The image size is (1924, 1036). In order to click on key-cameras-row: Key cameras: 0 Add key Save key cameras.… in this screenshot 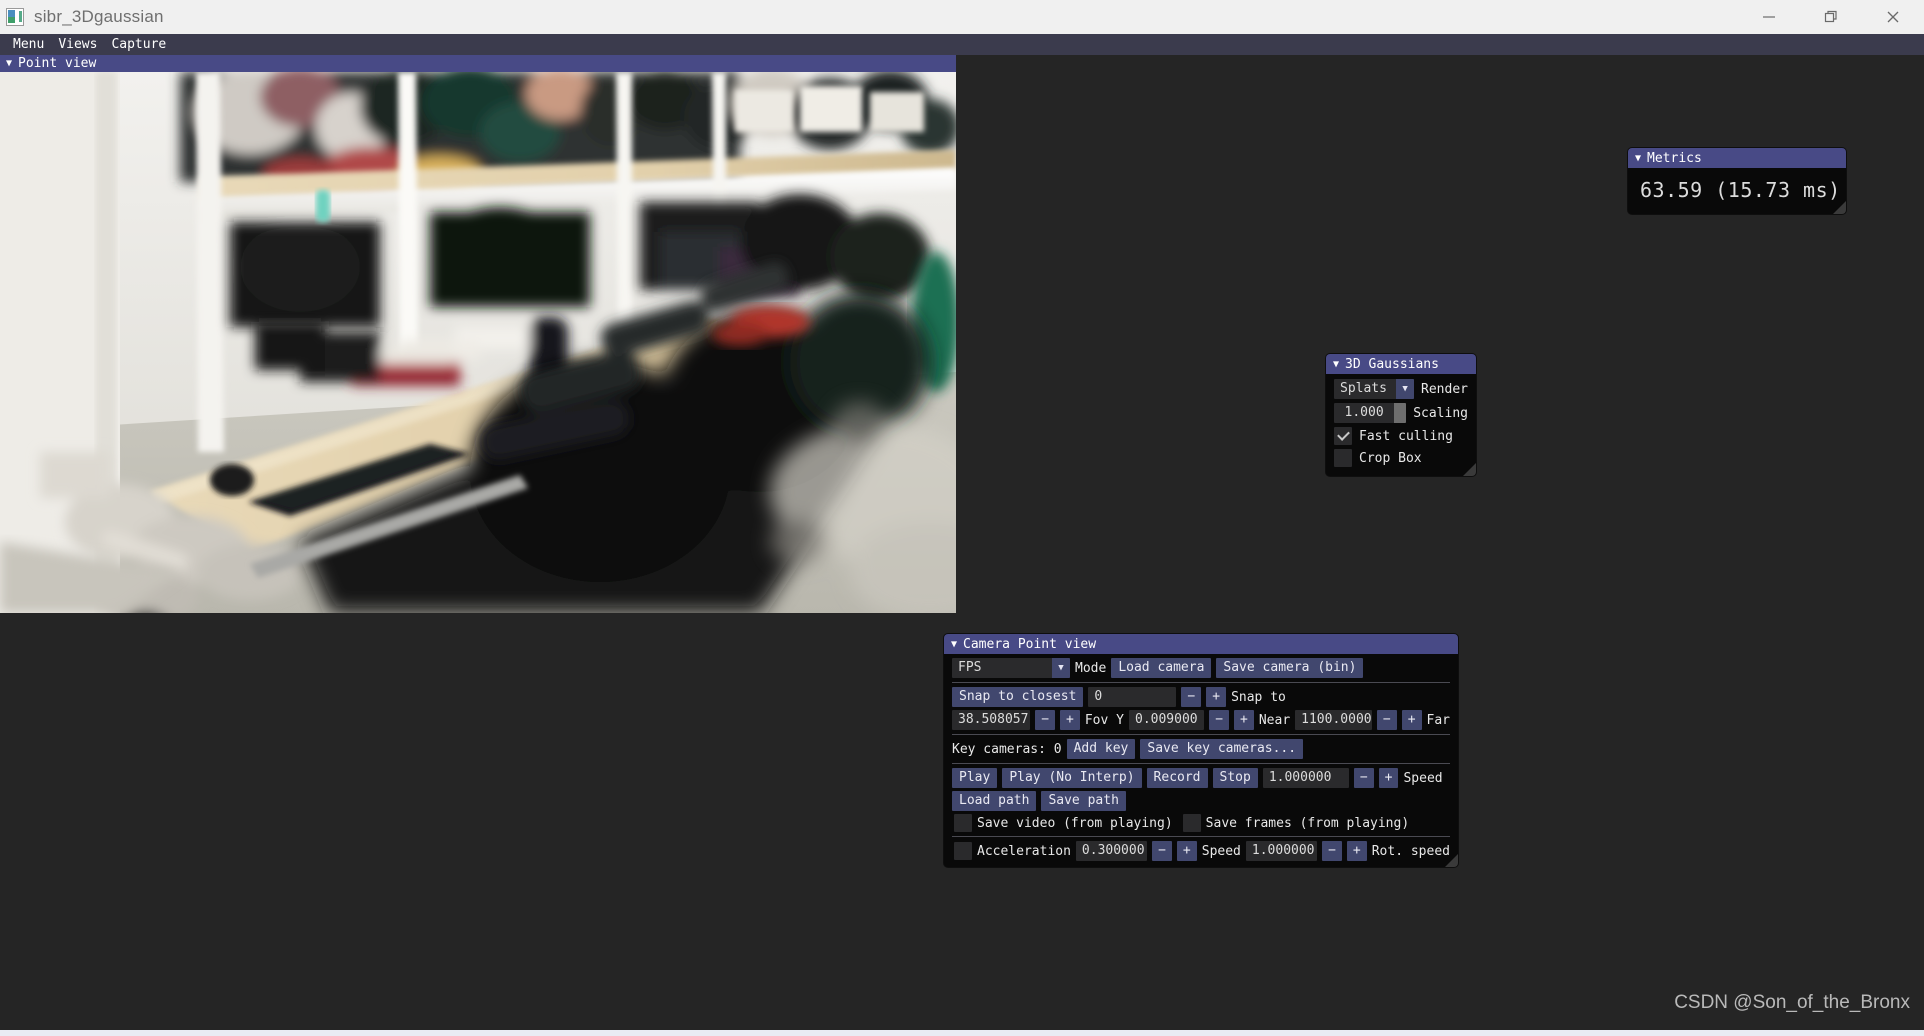, I will do `click(1201, 749)`.